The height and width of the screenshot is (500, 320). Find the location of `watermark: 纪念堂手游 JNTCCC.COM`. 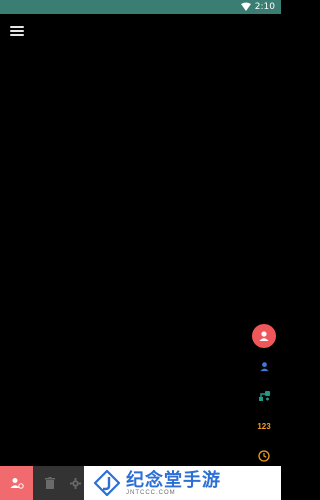

watermark: 纪念堂手游 JNTCCC.COM is located at coordinates (182, 483).